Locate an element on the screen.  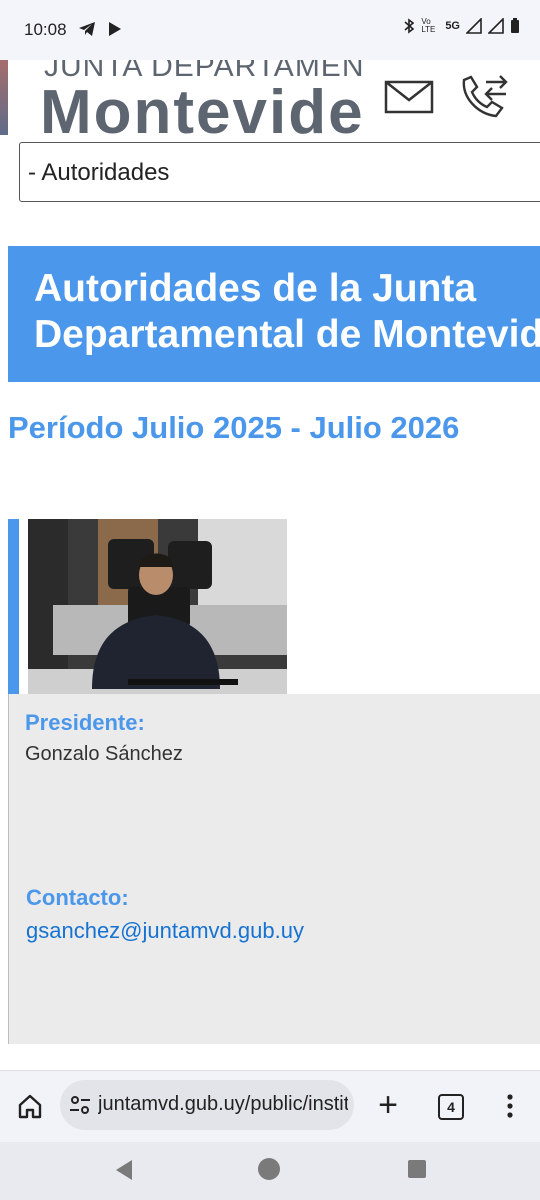
tab-switcher-button: 4 is located at coordinates (451, 1107).